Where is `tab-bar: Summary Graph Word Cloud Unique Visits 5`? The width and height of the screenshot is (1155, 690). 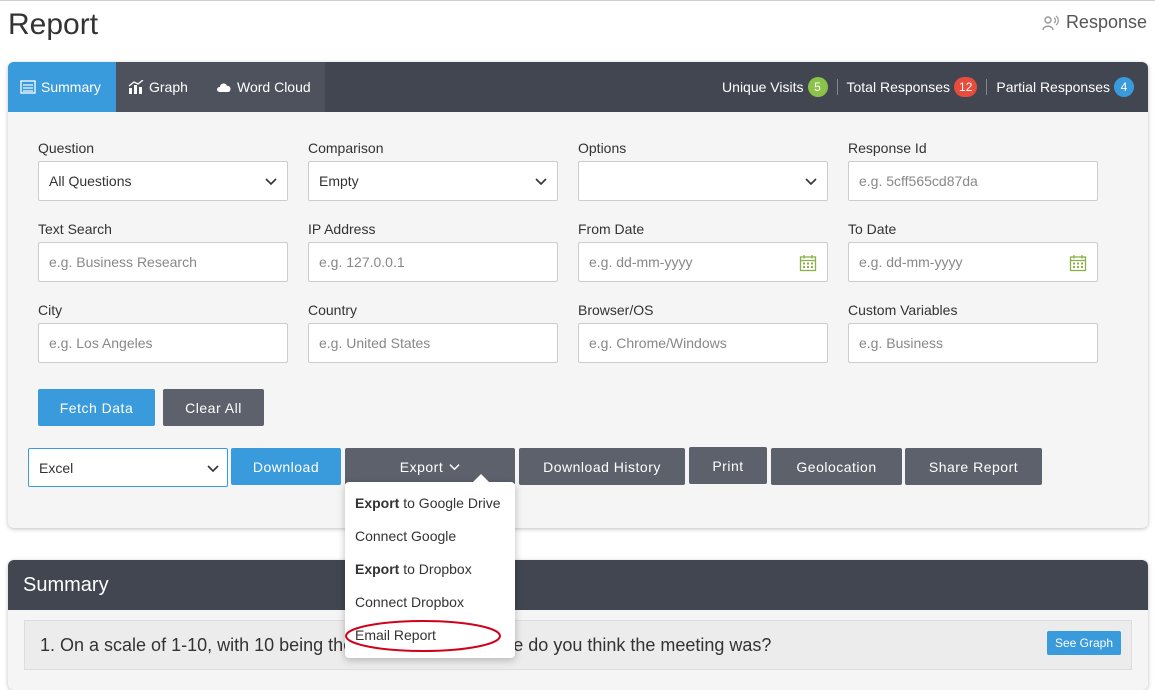
tab-bar: Summary Graph Word Cloud Unique Visits 5 is located at coordinates (578, 87).